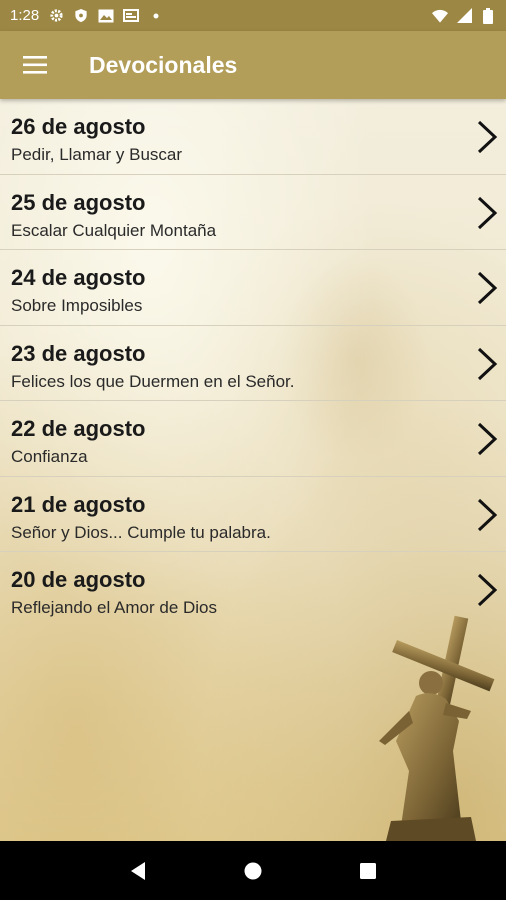 Image resolution: width=506 pixels, height=900 pixels. Describe the element at coordinates (464, 16) in the screenshot. I see `signal-icon` at that location.